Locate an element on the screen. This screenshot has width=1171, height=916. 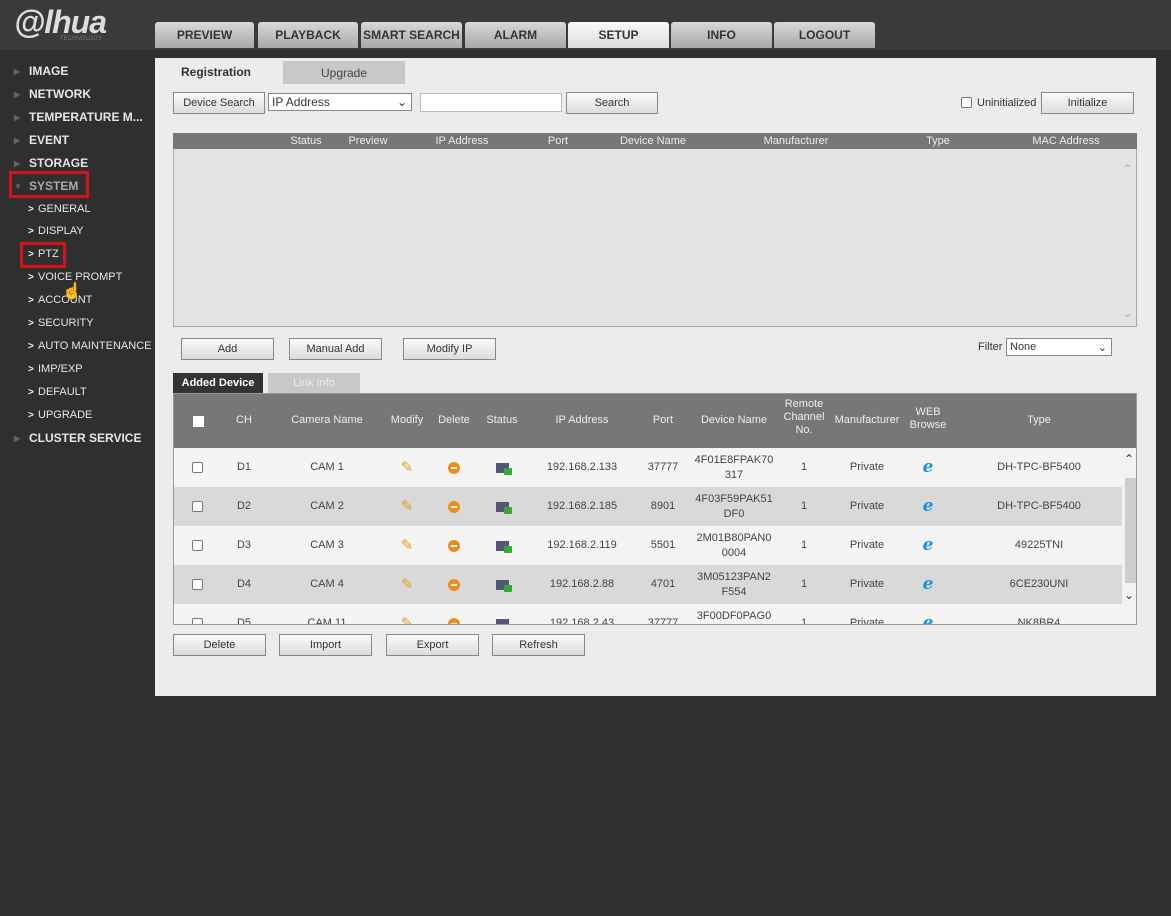
delete-button: Delete is located at coordinates (219, 645).